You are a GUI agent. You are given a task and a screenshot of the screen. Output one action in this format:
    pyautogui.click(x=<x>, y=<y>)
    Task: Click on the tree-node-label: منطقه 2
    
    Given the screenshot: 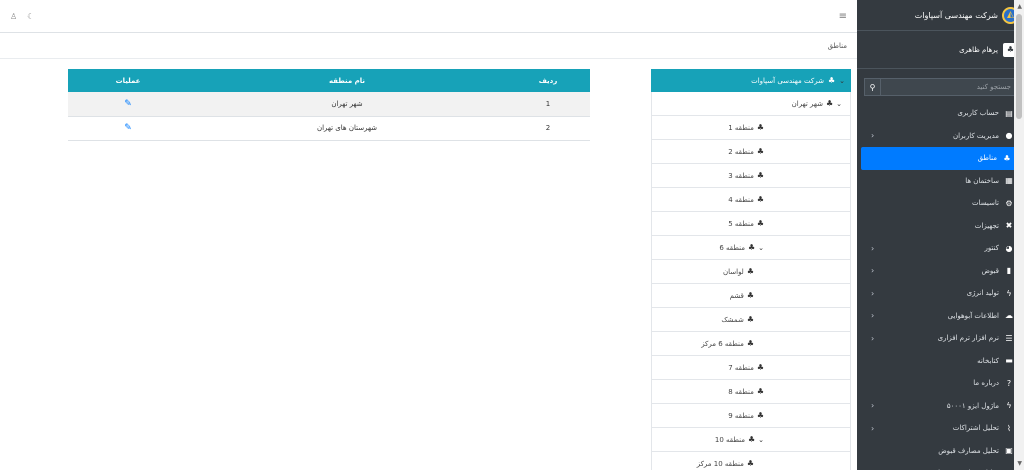 What is the action you would take?
    pyautogui.click(x=741, y=151)
    